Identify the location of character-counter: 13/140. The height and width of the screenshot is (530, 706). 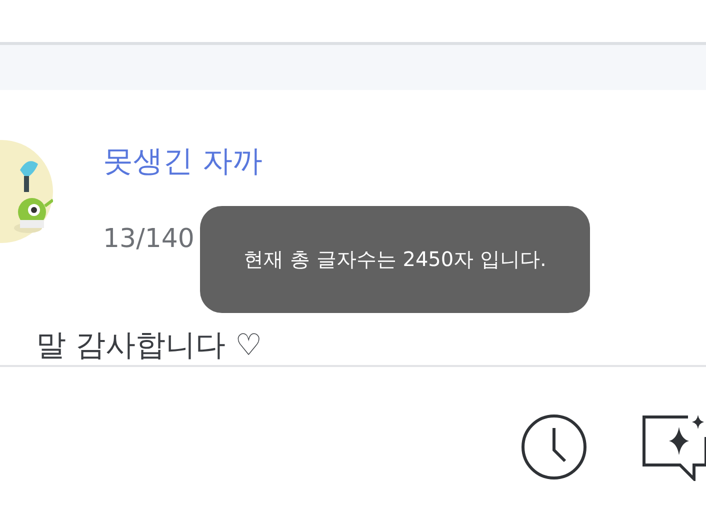
(149, 239).